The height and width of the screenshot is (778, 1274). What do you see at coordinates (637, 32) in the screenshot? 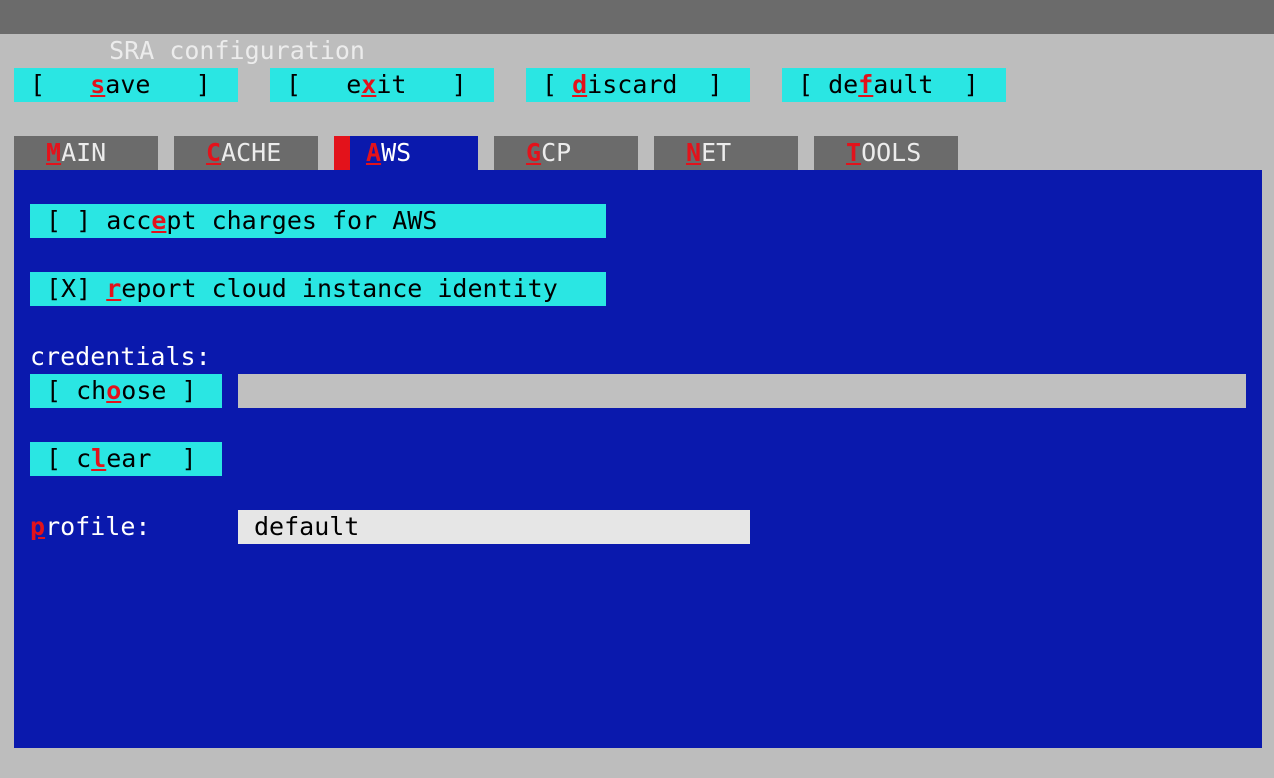
I see `title-bar: SRA configuration` at bounding box center [637, 32].